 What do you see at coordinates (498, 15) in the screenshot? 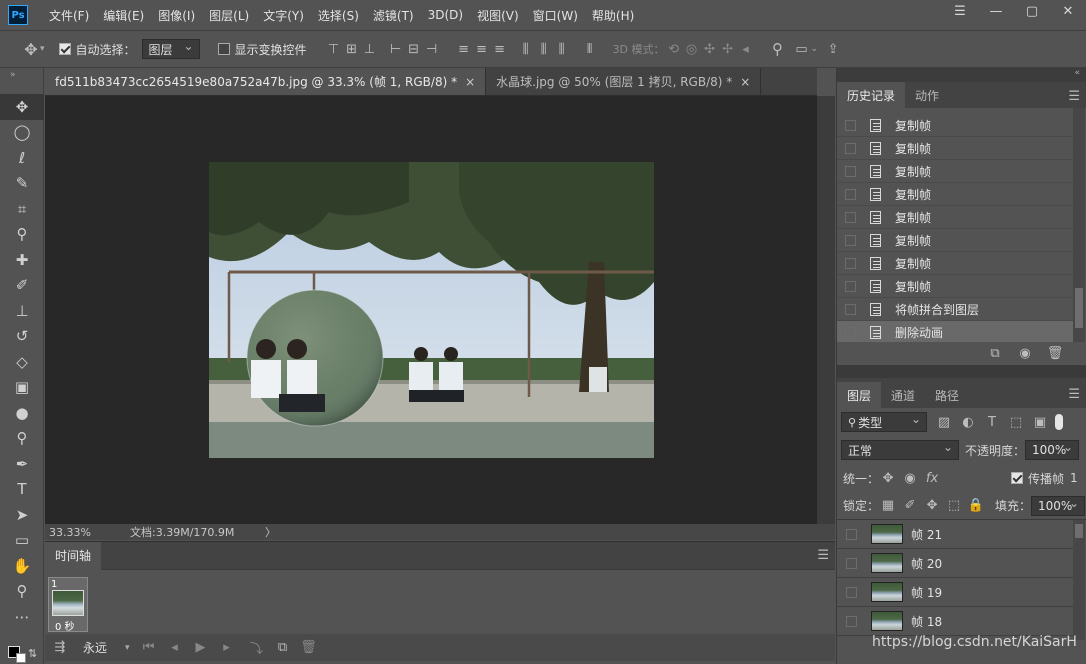
I see `menu-view: 视图(V)` at bounding box center [498, 15].